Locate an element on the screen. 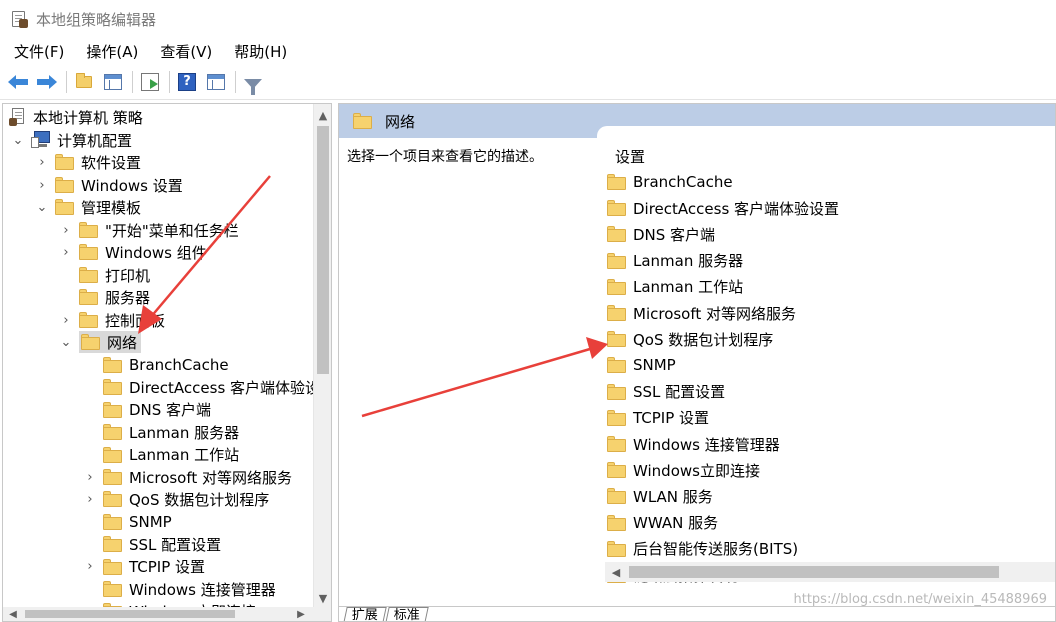 Image resolution: width=1056 pixels, height=622 pixels. tree-item-network-child: Lanman 服务器 is located at coordinates (171, 432).